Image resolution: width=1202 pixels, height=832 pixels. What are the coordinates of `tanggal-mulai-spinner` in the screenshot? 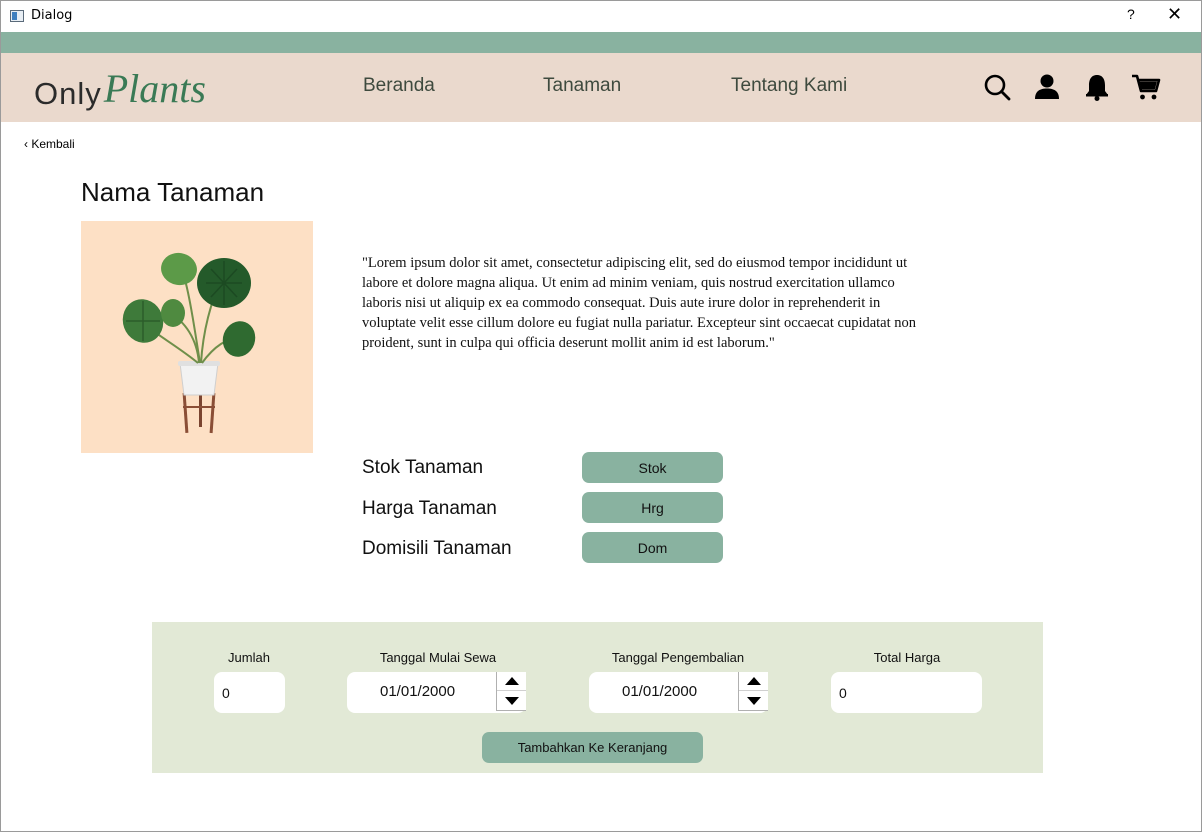 It's located at (511, 691).